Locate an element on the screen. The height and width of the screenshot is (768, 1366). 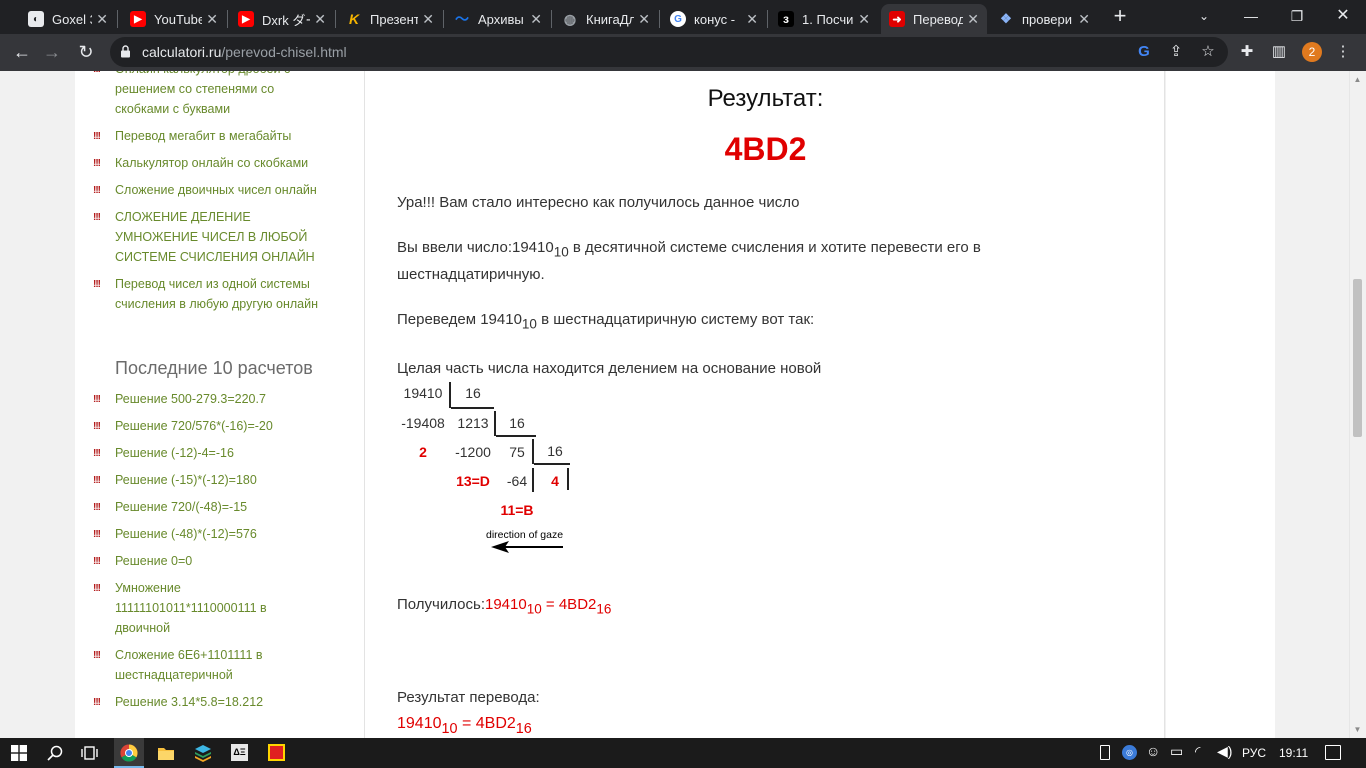
recent-item: !!! Решение 720/576*(-16)=-20 is located at coordinates (209, 426).